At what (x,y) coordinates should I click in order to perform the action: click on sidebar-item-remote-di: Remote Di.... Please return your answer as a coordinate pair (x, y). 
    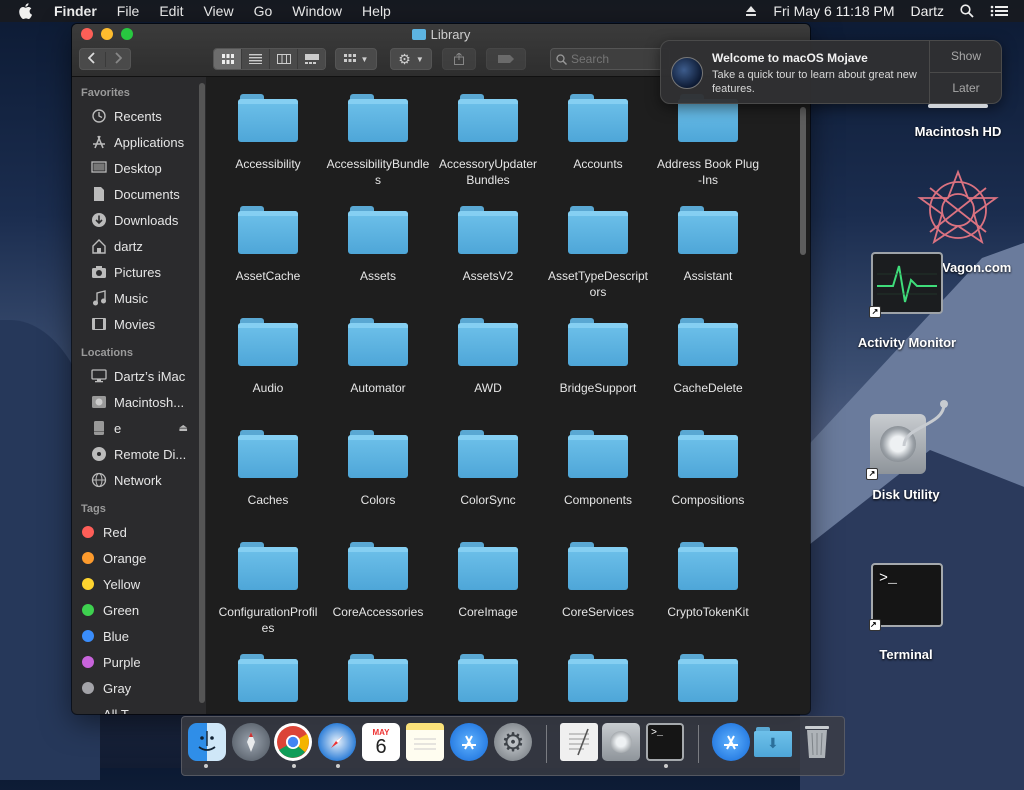
    Looking at the image, I should click on (139, 454).